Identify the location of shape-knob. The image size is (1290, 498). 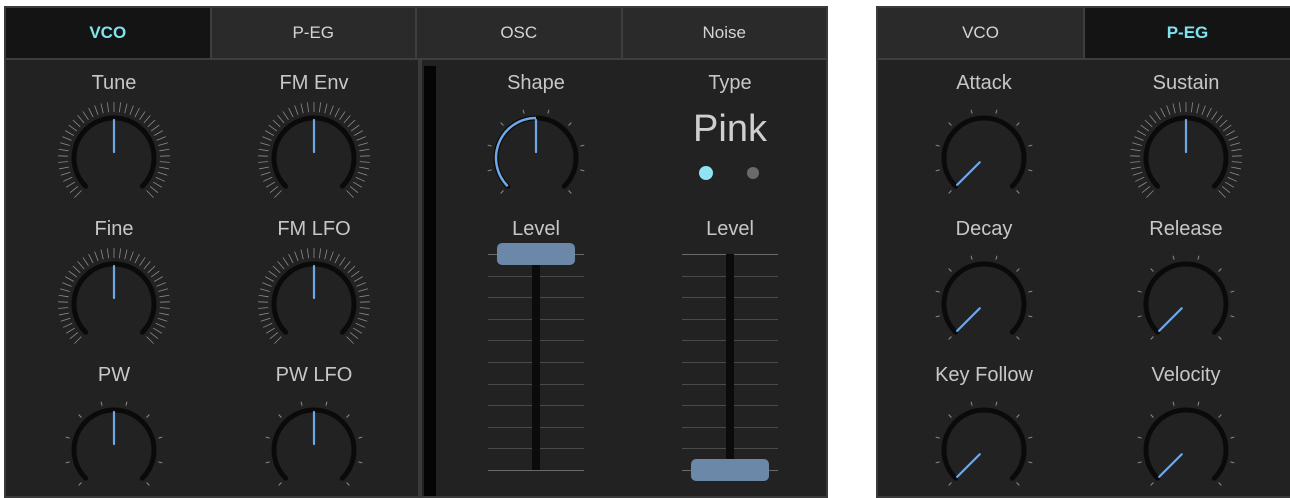
(536, 156).